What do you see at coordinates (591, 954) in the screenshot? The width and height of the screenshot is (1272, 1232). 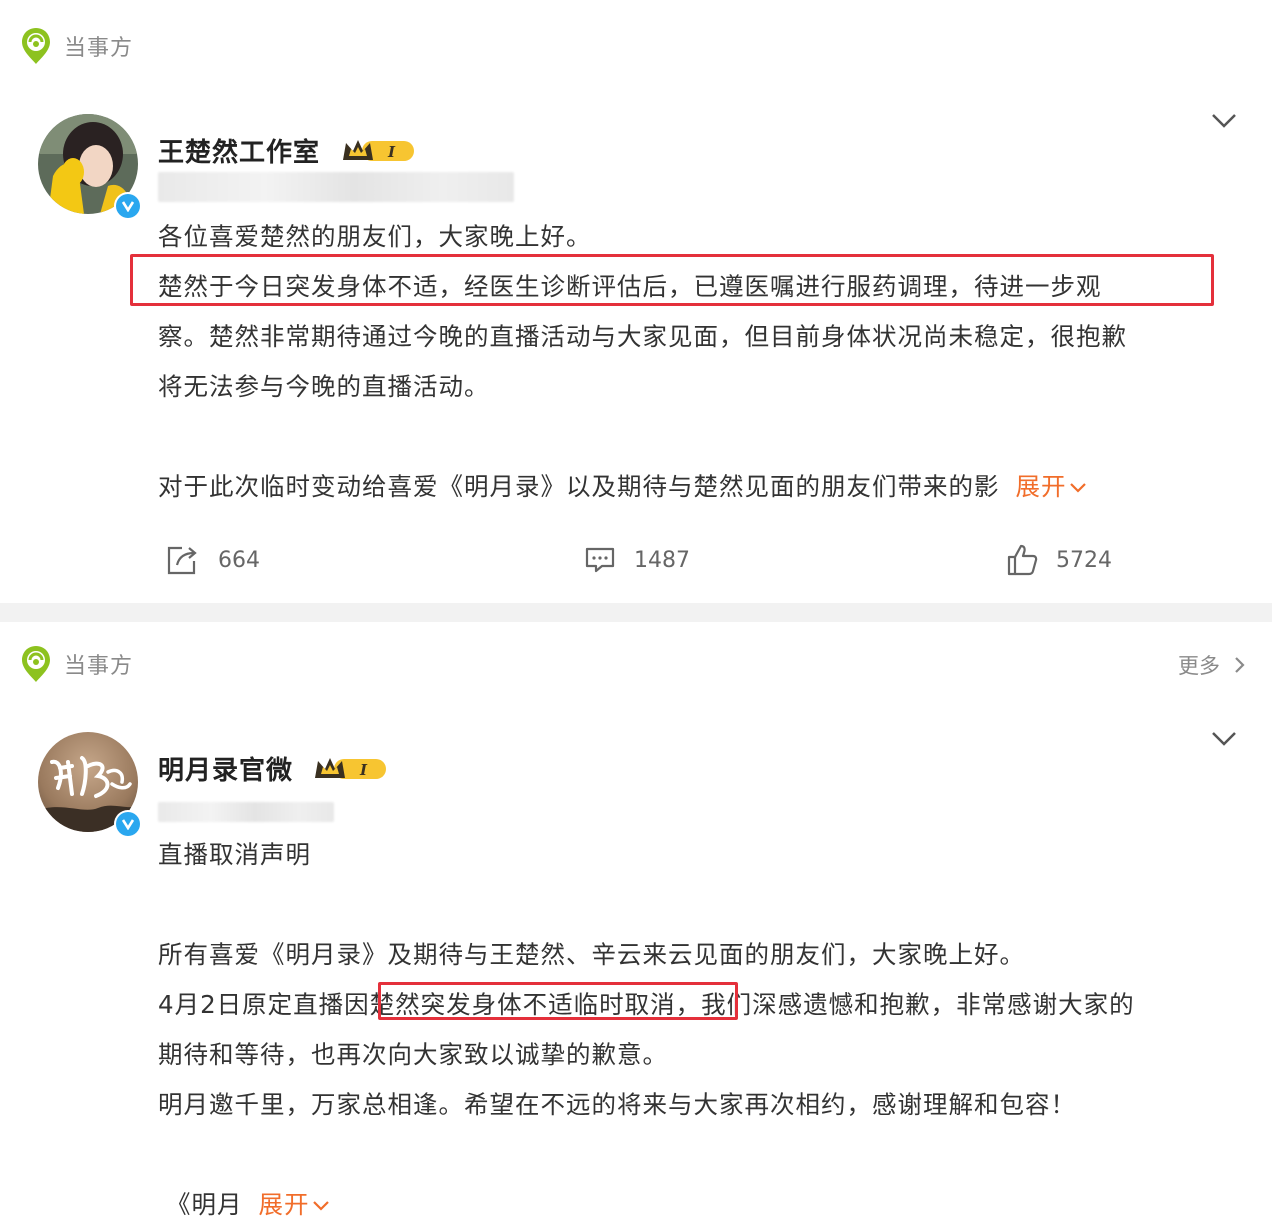 I see `body-line: 所有喜爱《明月录》及期待与王楚然、辛云来云见面的朋友们，大家晚上好。` at bounding box center [591, 954].